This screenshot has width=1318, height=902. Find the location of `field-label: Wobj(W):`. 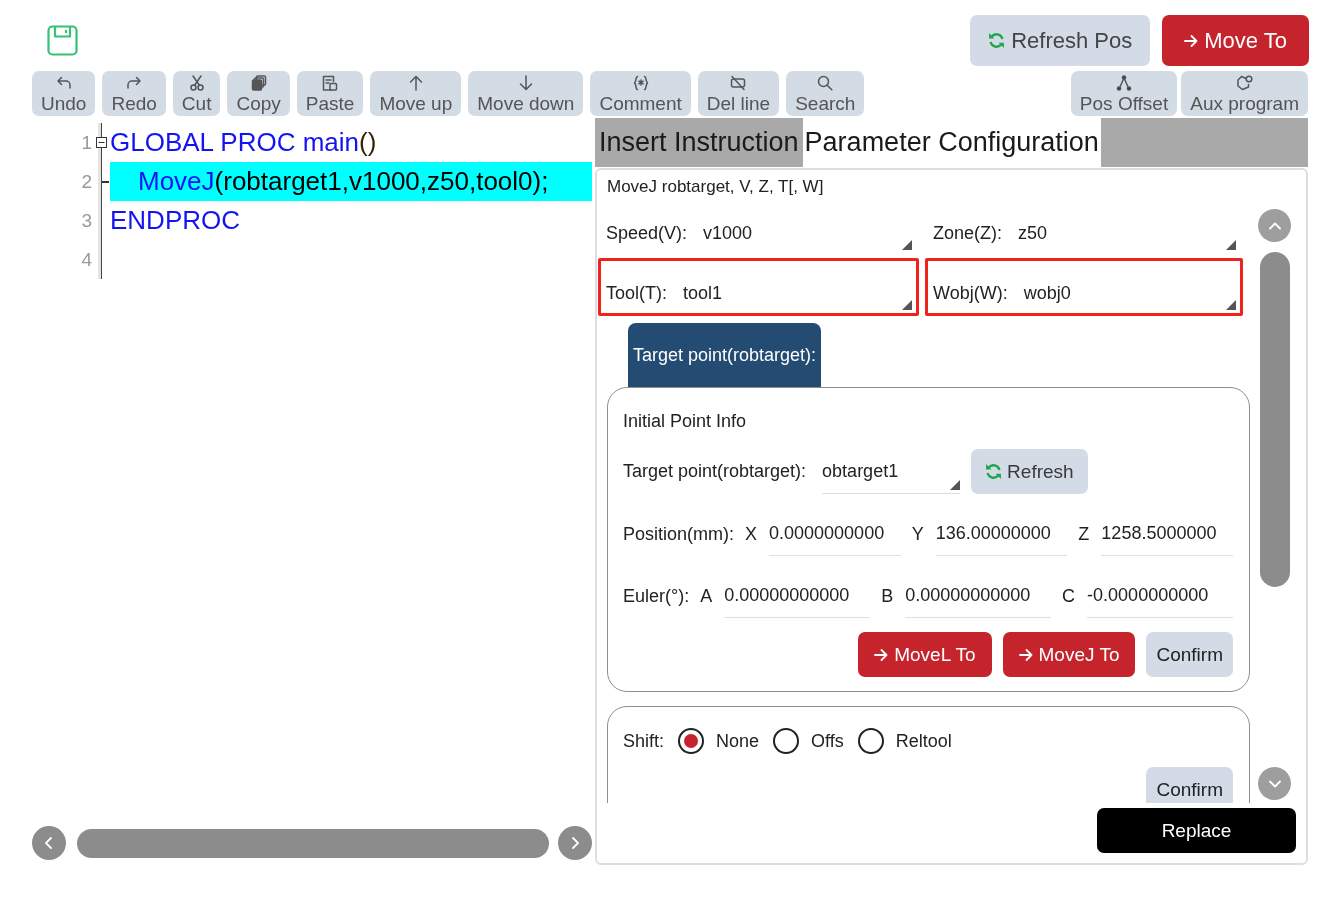

field-label: Wobj(W): is located at coordinates (970, 293).